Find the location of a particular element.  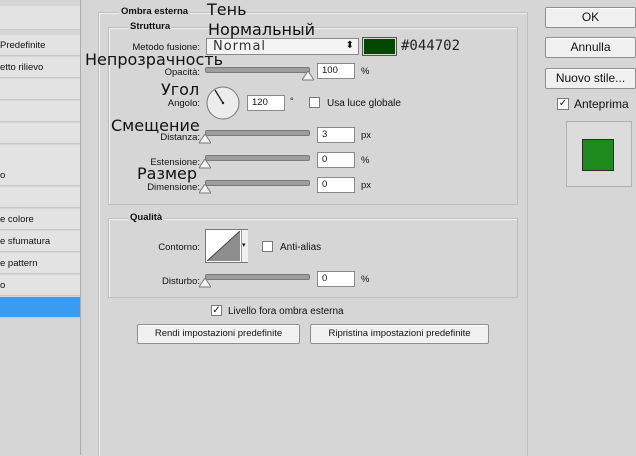

preview-checkbox: ✓ is located at coordinates (563, 104).